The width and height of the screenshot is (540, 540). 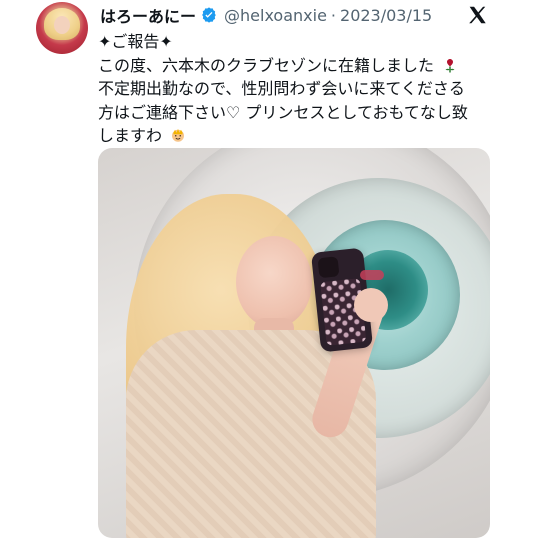 I want to click on tweet-header: はろーあにー @helxoanxie · 2023/03/15, so click(x=266, y=15).